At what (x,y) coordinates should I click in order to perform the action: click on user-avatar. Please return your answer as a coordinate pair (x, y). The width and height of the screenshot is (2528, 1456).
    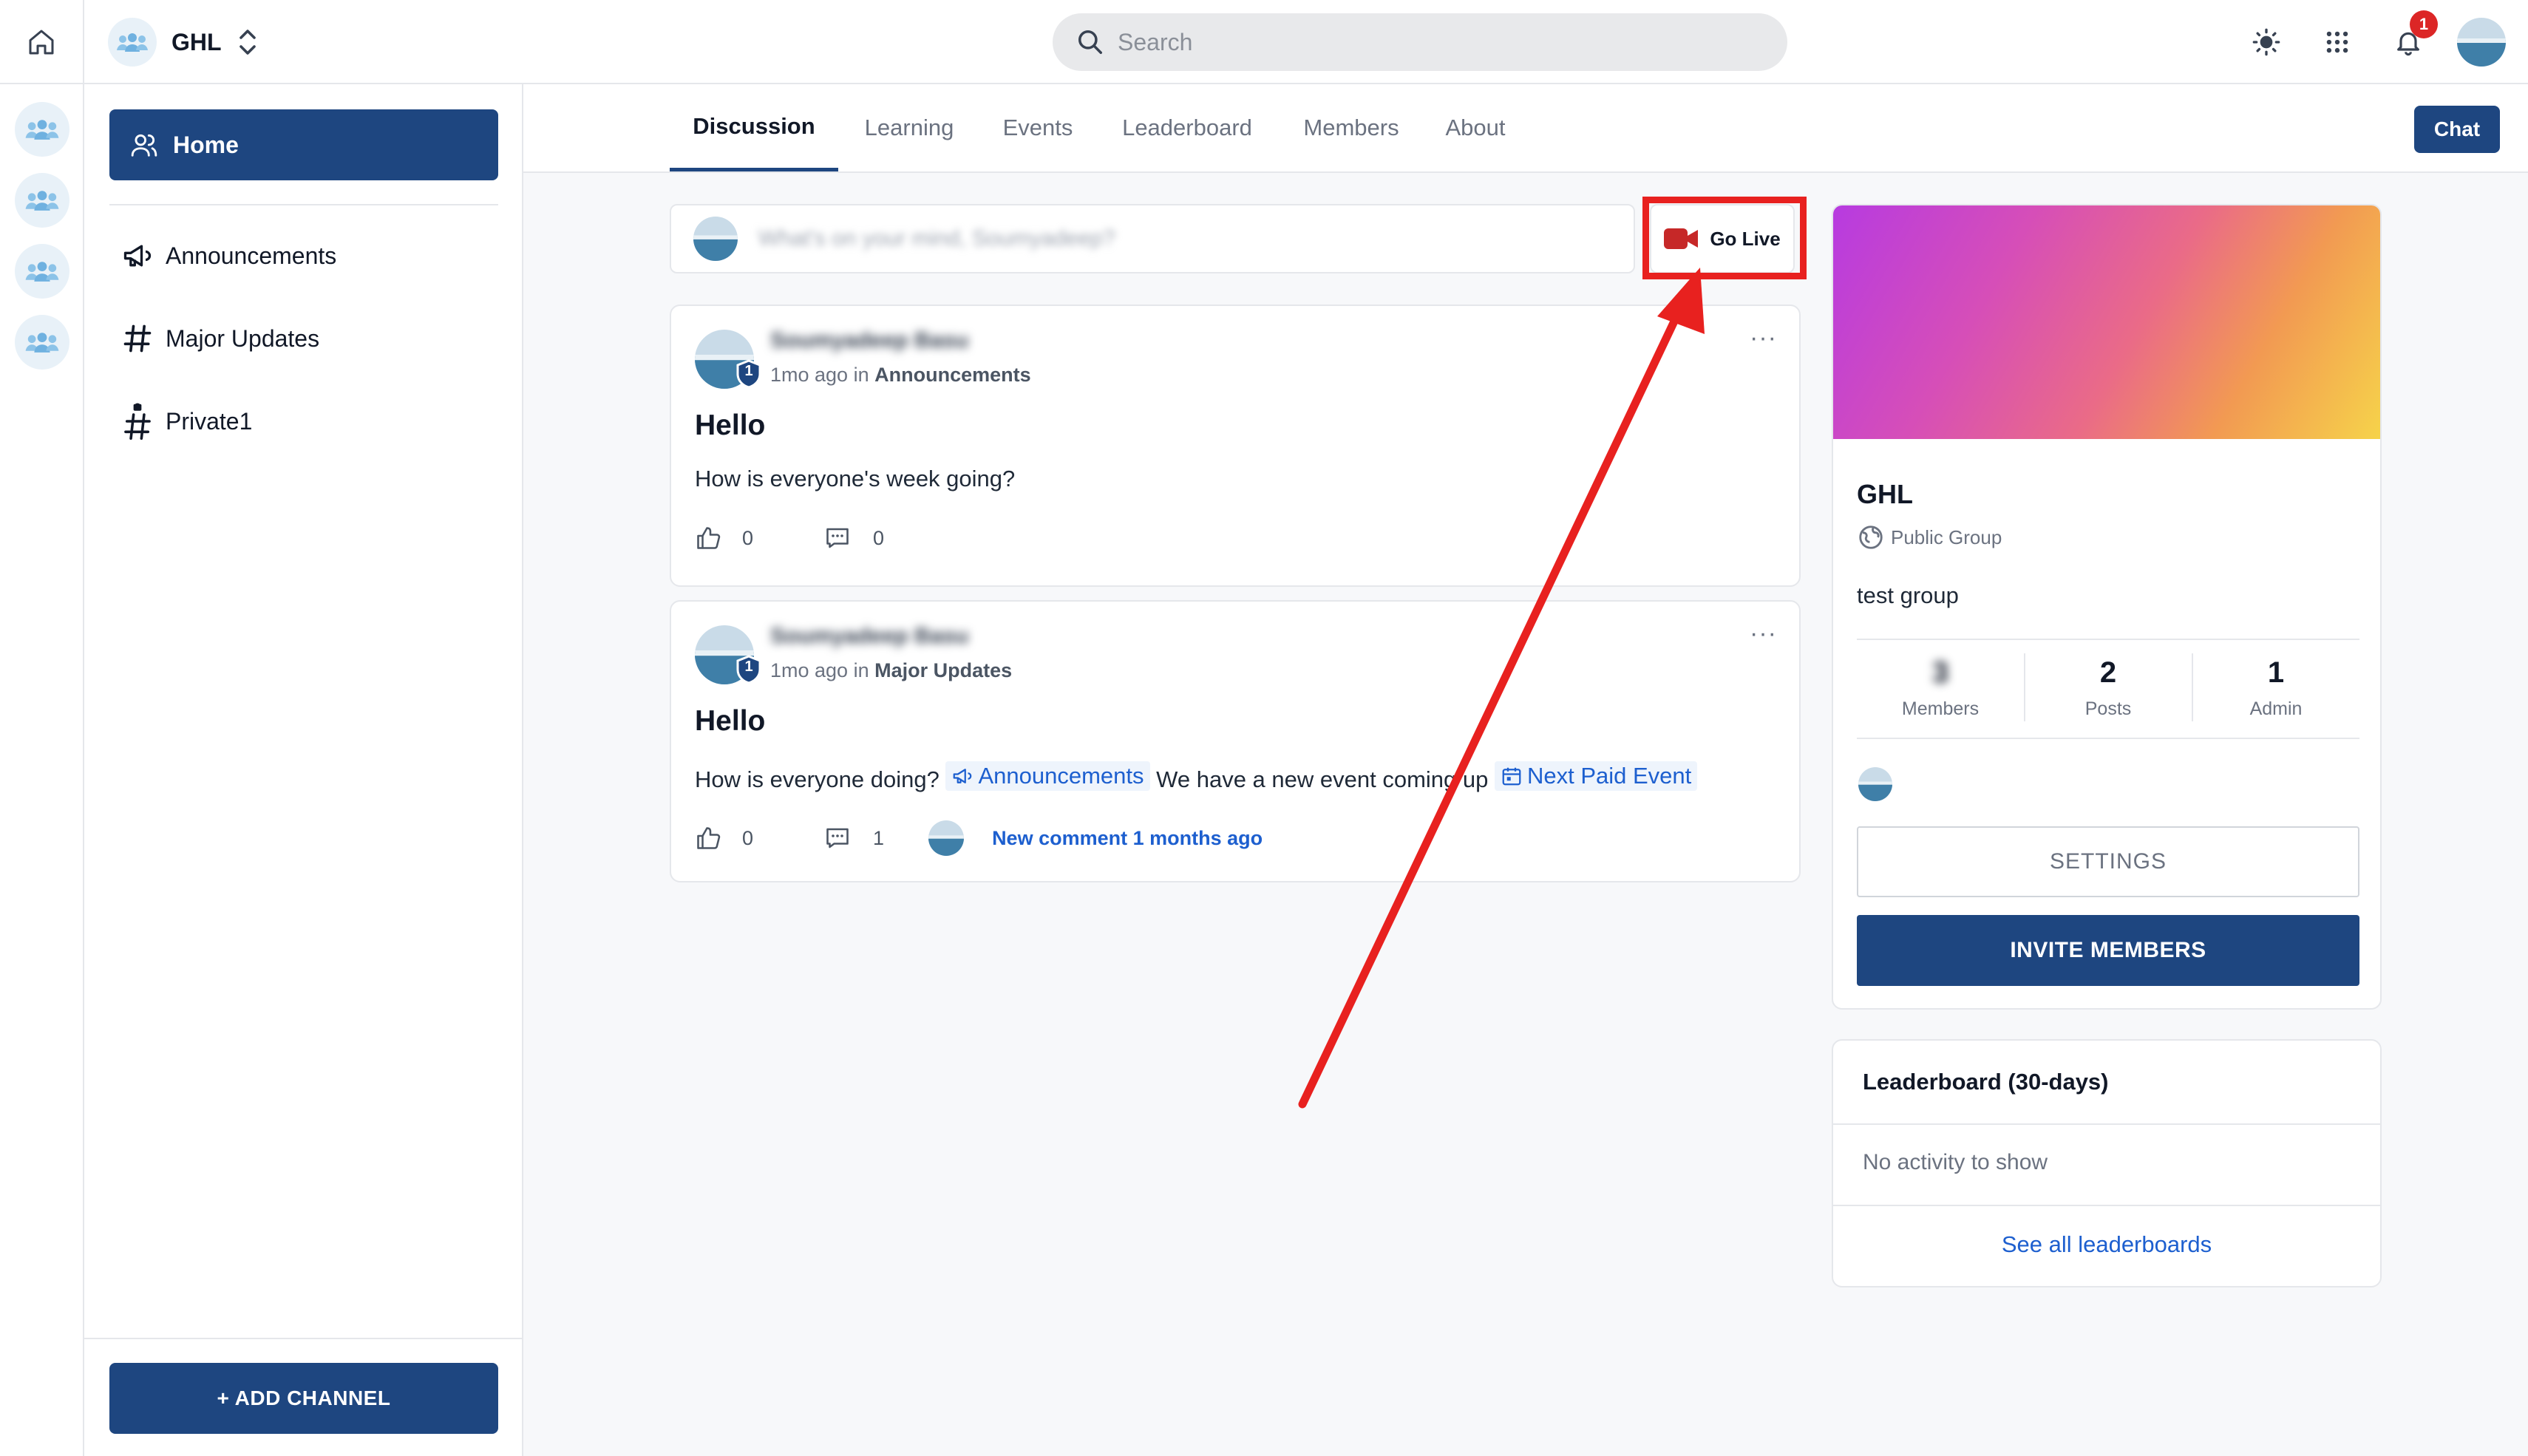
    Looking at the image, I should click on (2481, 42).